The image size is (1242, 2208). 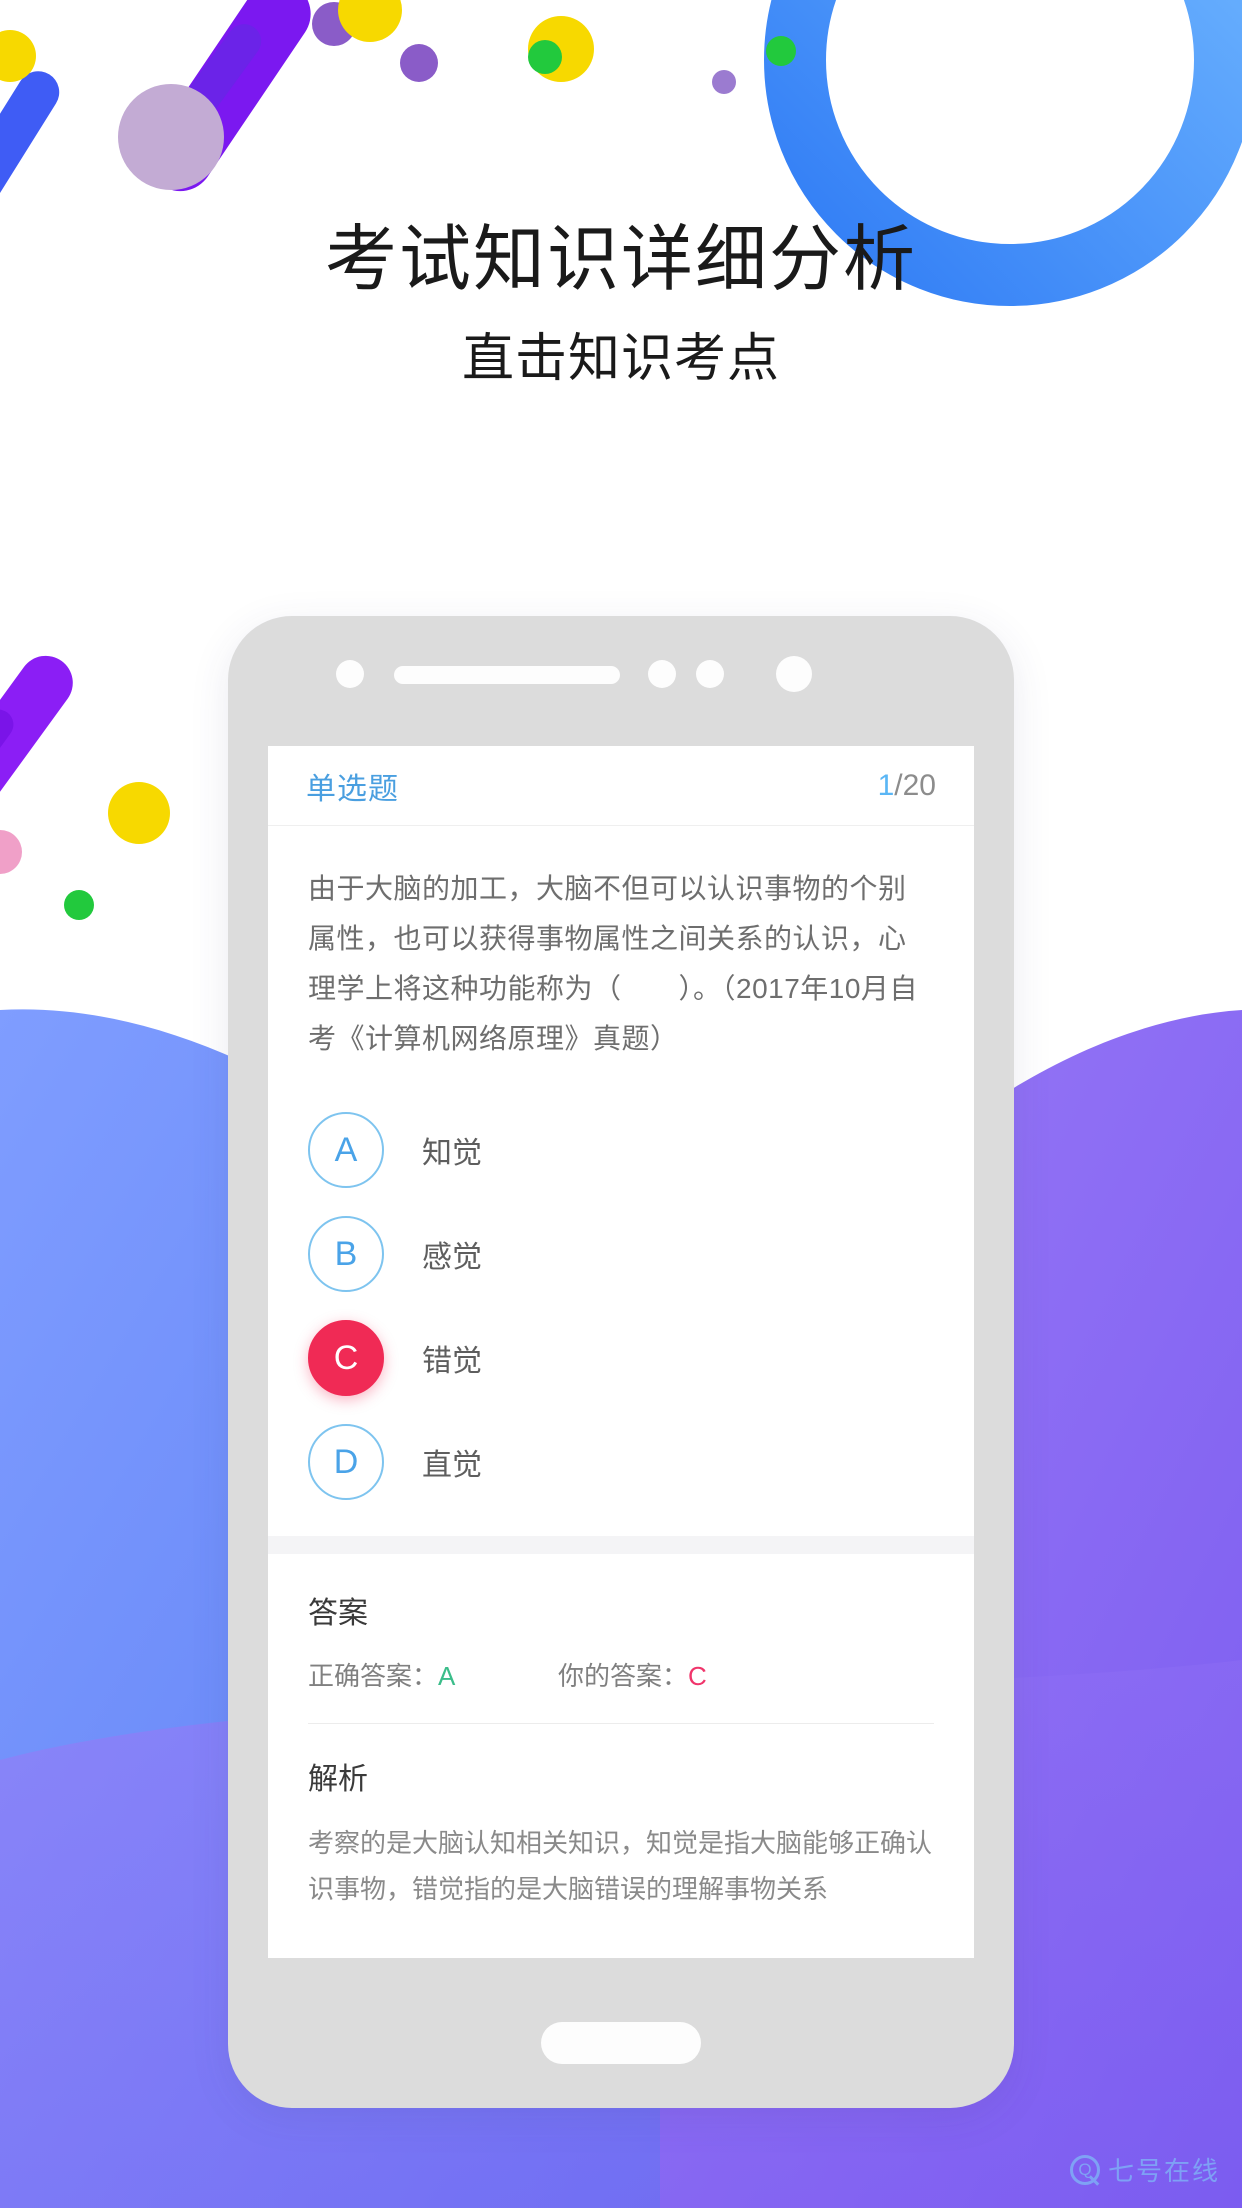 What do you see at coordinates (886, 785) in the screenshot?
I see `question-counter-current: 1` at bounding box center [886, 785].